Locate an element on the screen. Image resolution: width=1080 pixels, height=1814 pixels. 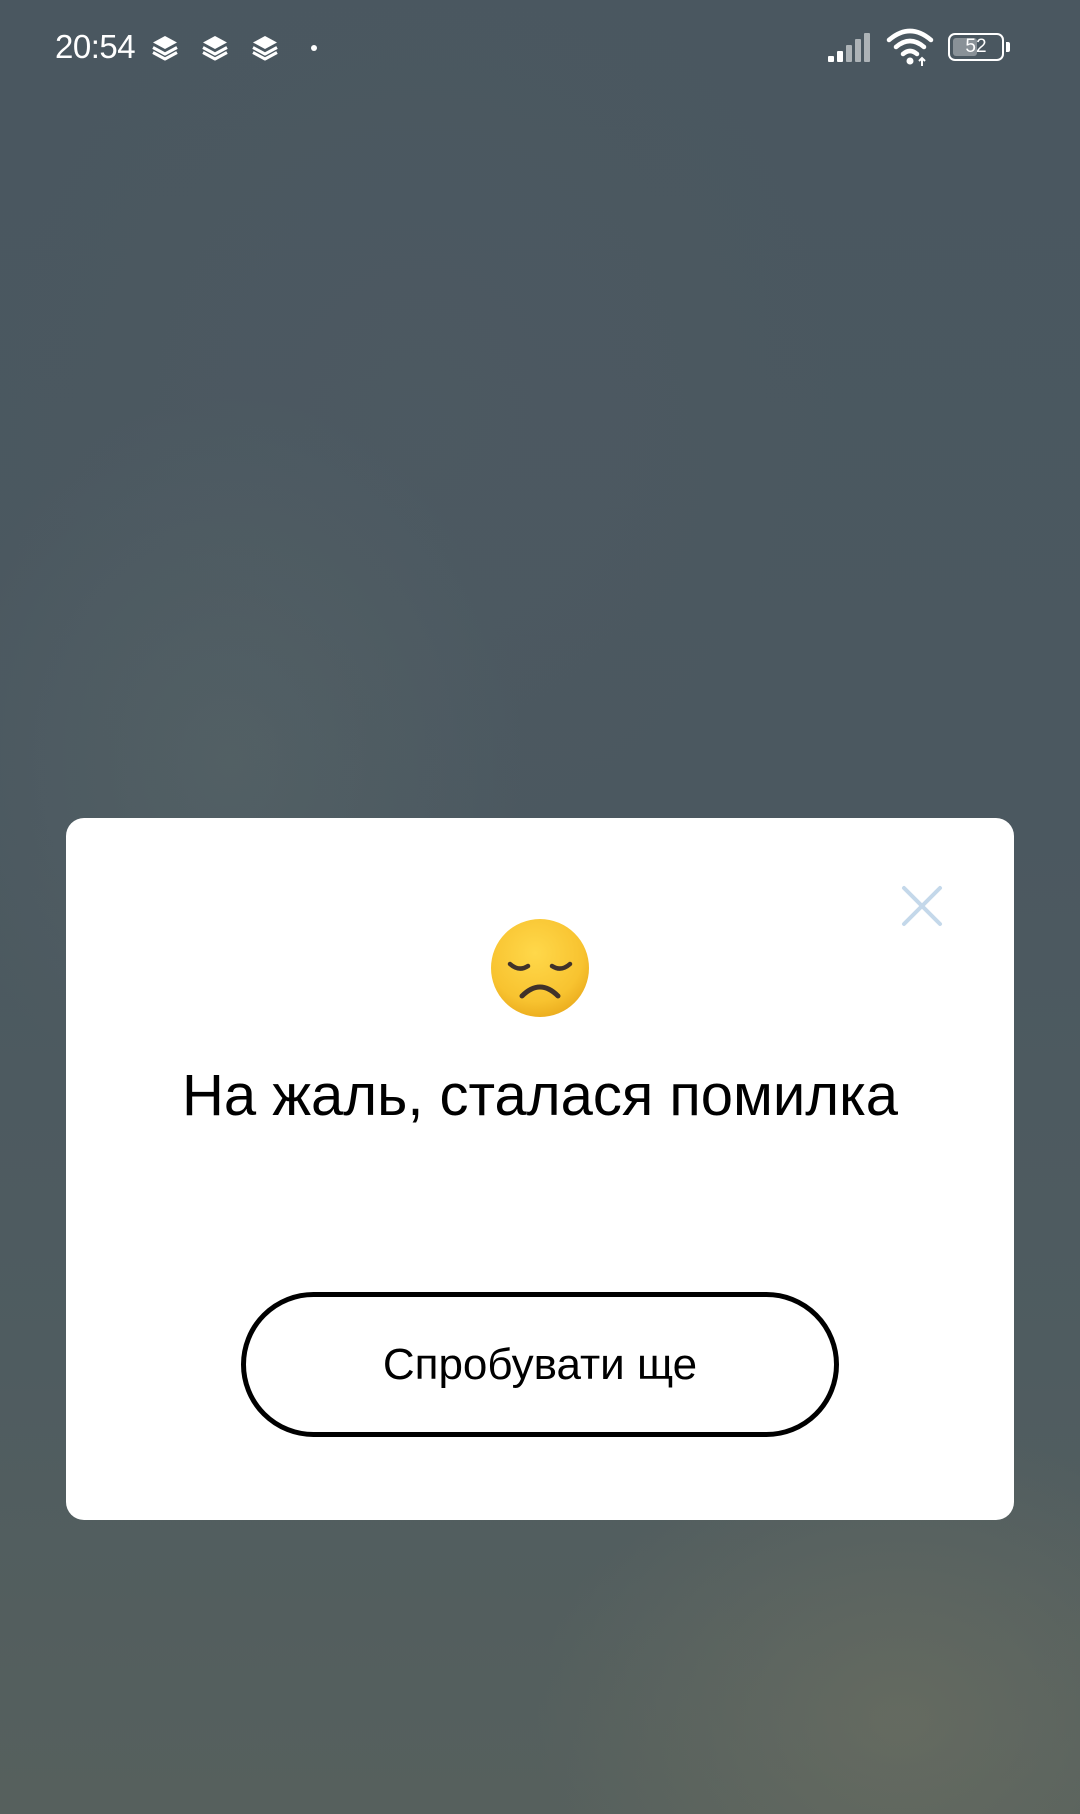
retry-button: Спробувати ще is located at coordinates (540, 1364).